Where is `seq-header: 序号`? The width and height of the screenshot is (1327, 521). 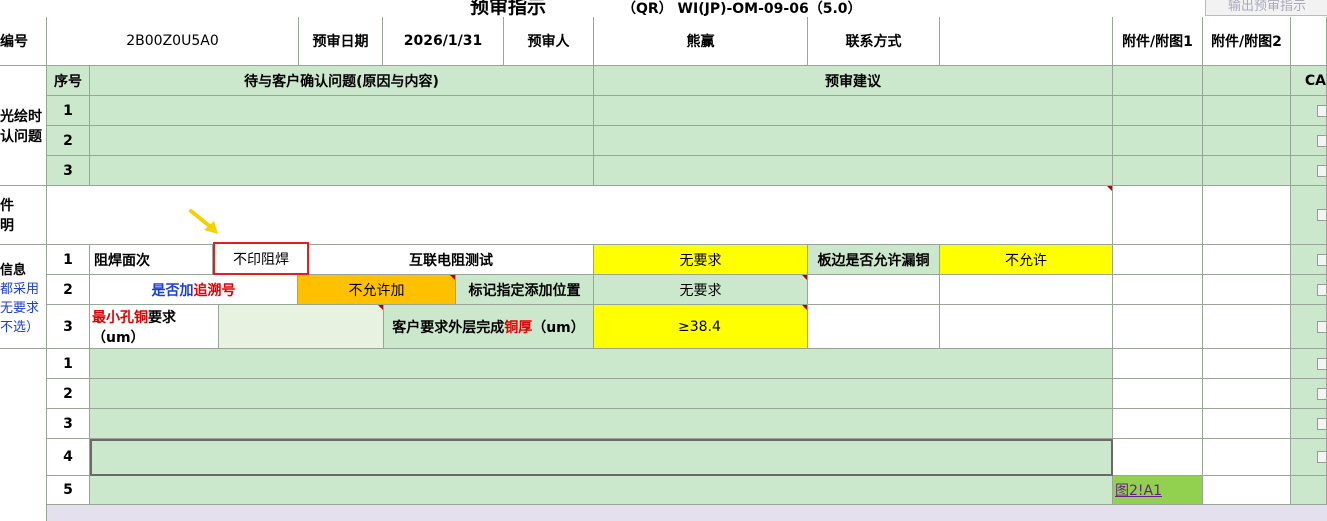
seq-header: 序号 is located at coordinates (68, 81).